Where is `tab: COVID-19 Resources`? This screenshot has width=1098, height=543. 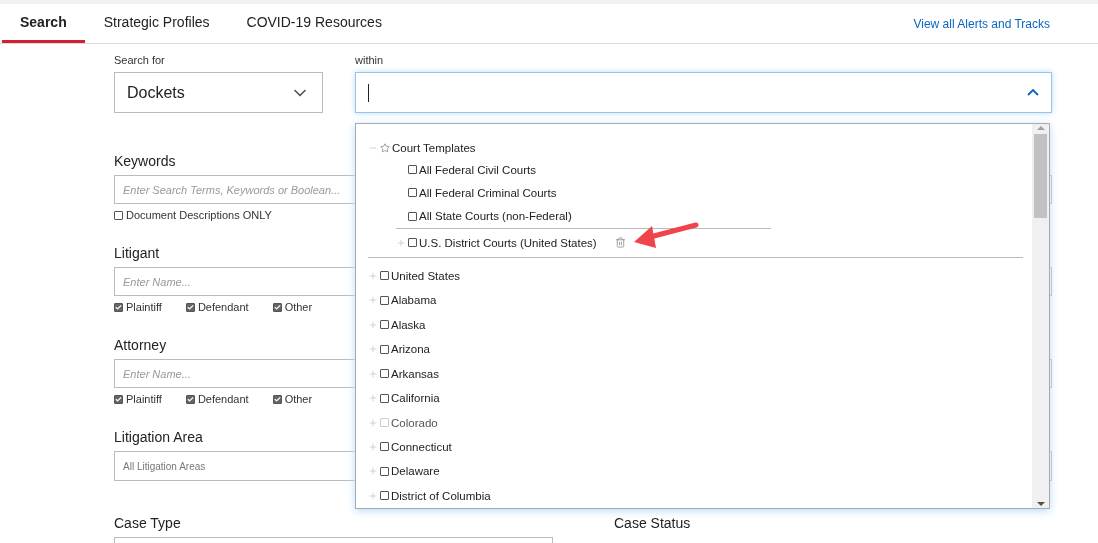
tab: COVID-19 Resources is located at coordinates (314, 23).